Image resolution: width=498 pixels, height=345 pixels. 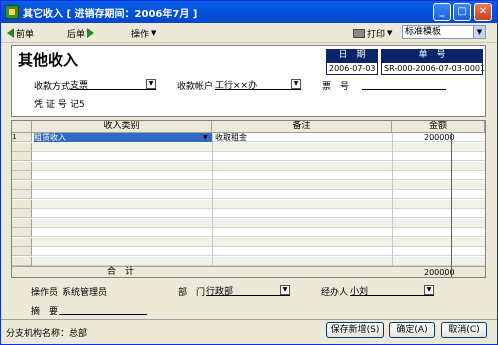 What do you see at coordinates (412, 330) in the screenshot?
I see `ok-button: 确定(A)` at bounding box center [412, 330].